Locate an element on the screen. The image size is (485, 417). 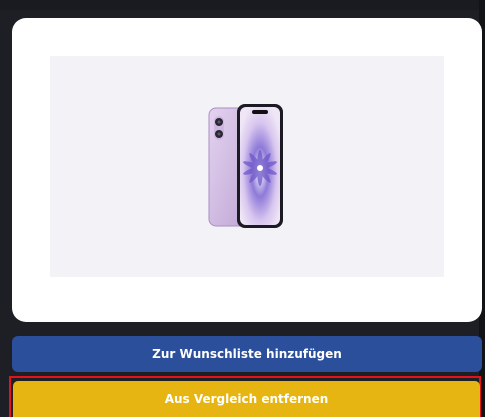
iphone-image is located at coordinates (245, 166).